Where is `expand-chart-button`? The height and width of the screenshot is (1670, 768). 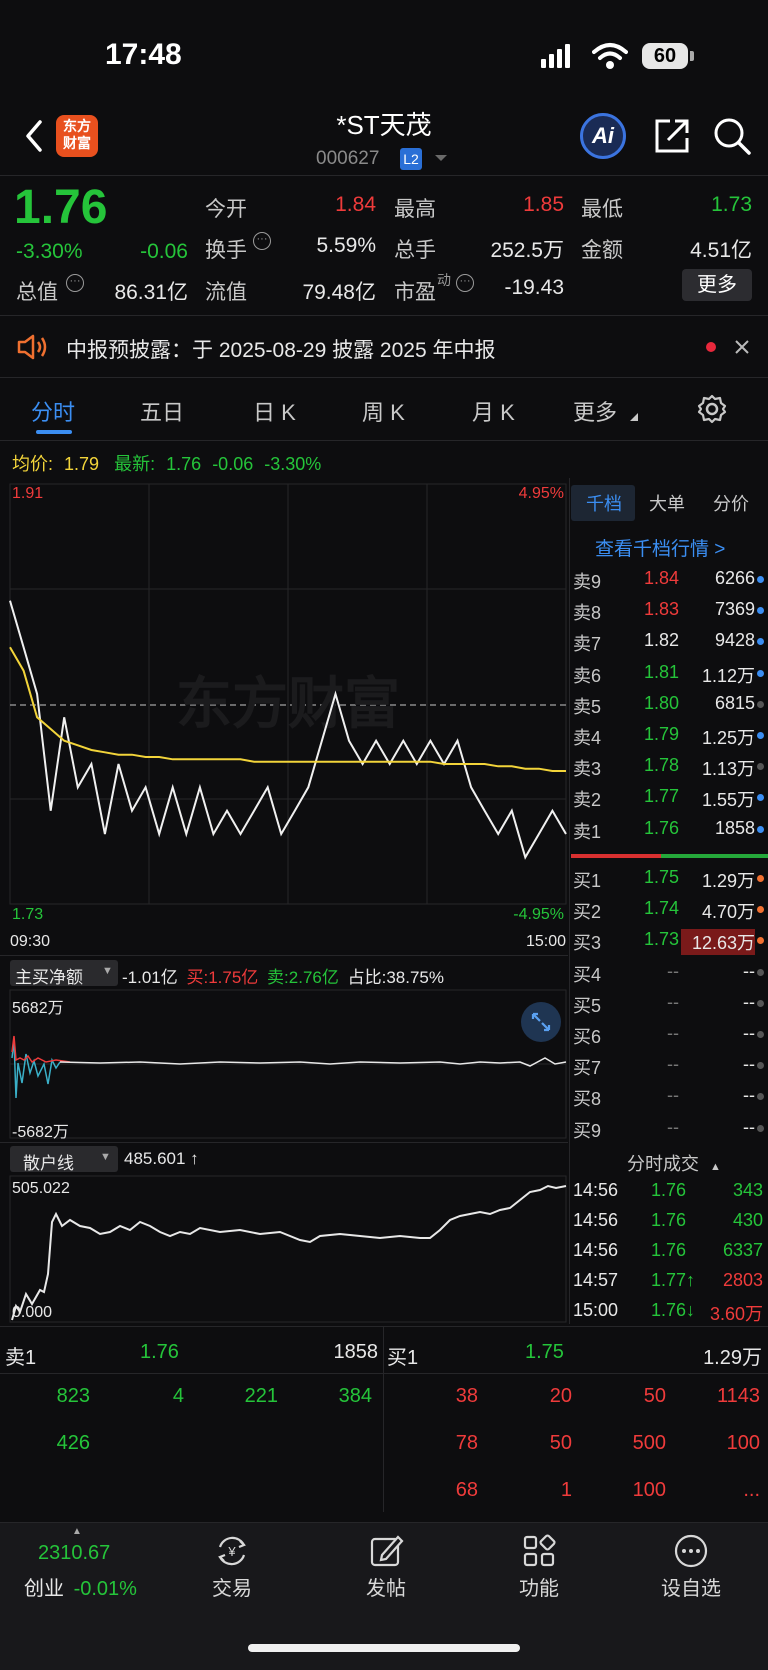
expand-chart-button is located at coordinates (541, 1022).